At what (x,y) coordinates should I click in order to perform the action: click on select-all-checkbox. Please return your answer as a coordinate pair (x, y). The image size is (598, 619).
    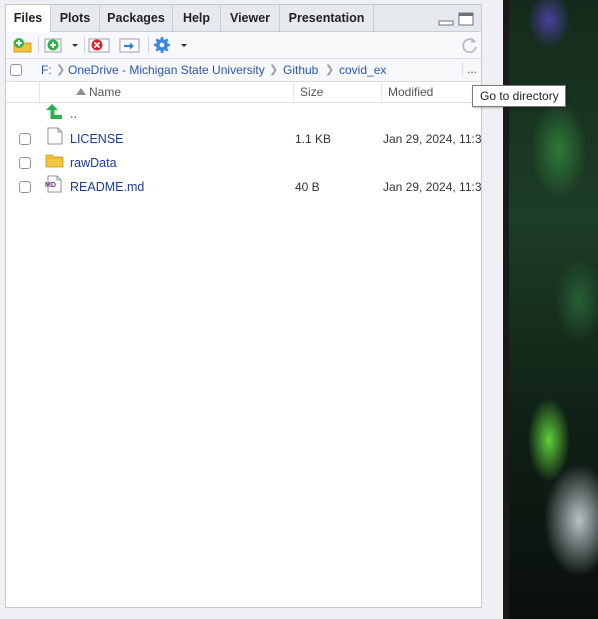
    Looking at the image, I should click on (16, 70).